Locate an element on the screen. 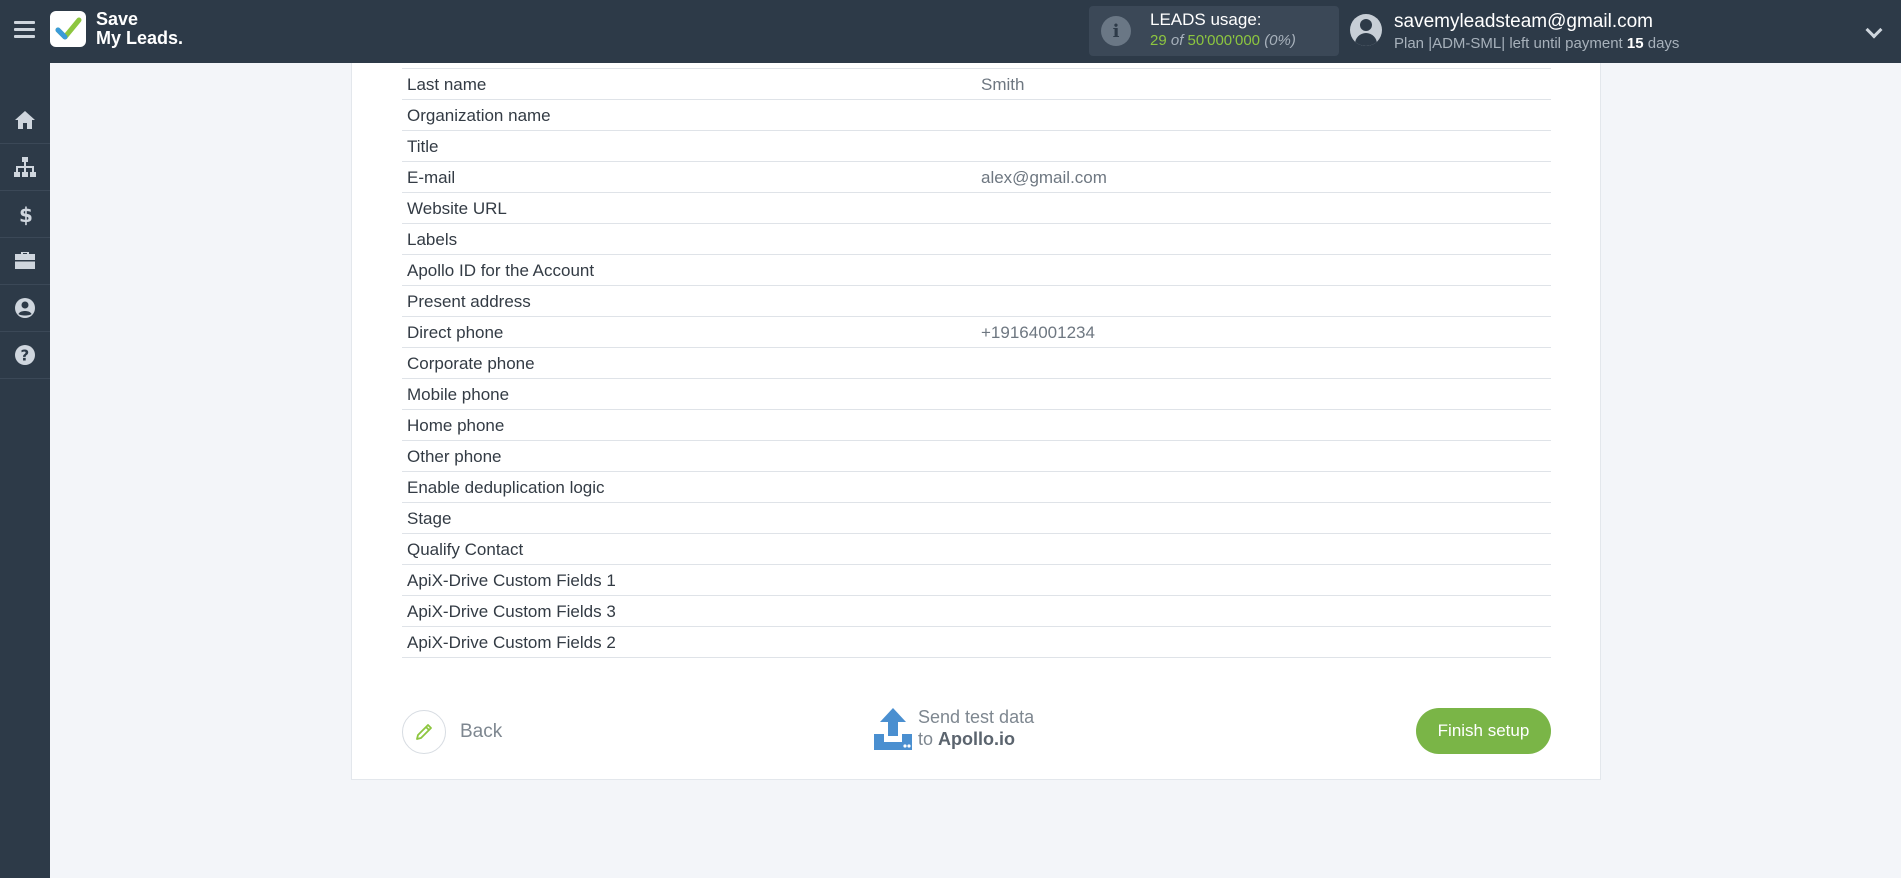 This screenshot has width=1901, height=878. field-label: ApiX-Drive Custom Fields 2 is located at coordinates (511, 642).